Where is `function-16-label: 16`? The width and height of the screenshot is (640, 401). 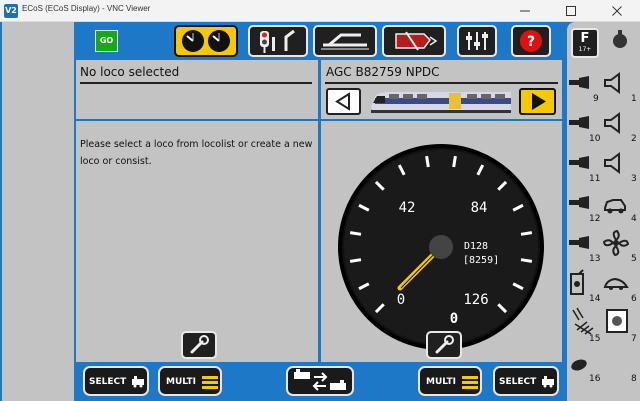
function-16-label: 16 is located at coordinates (595, 379).